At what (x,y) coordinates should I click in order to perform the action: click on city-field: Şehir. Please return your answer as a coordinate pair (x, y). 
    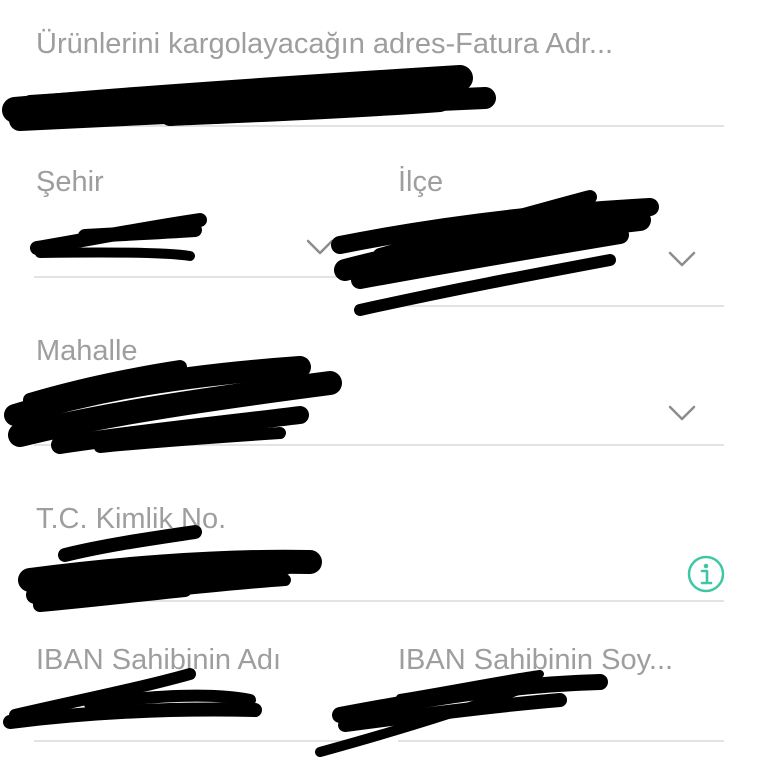
    Looking at the image, I should click on (185, 217).